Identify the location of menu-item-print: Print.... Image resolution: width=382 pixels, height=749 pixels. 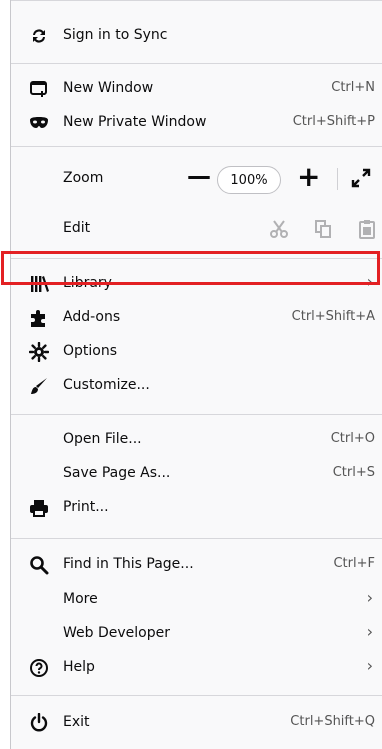
(196, 508).